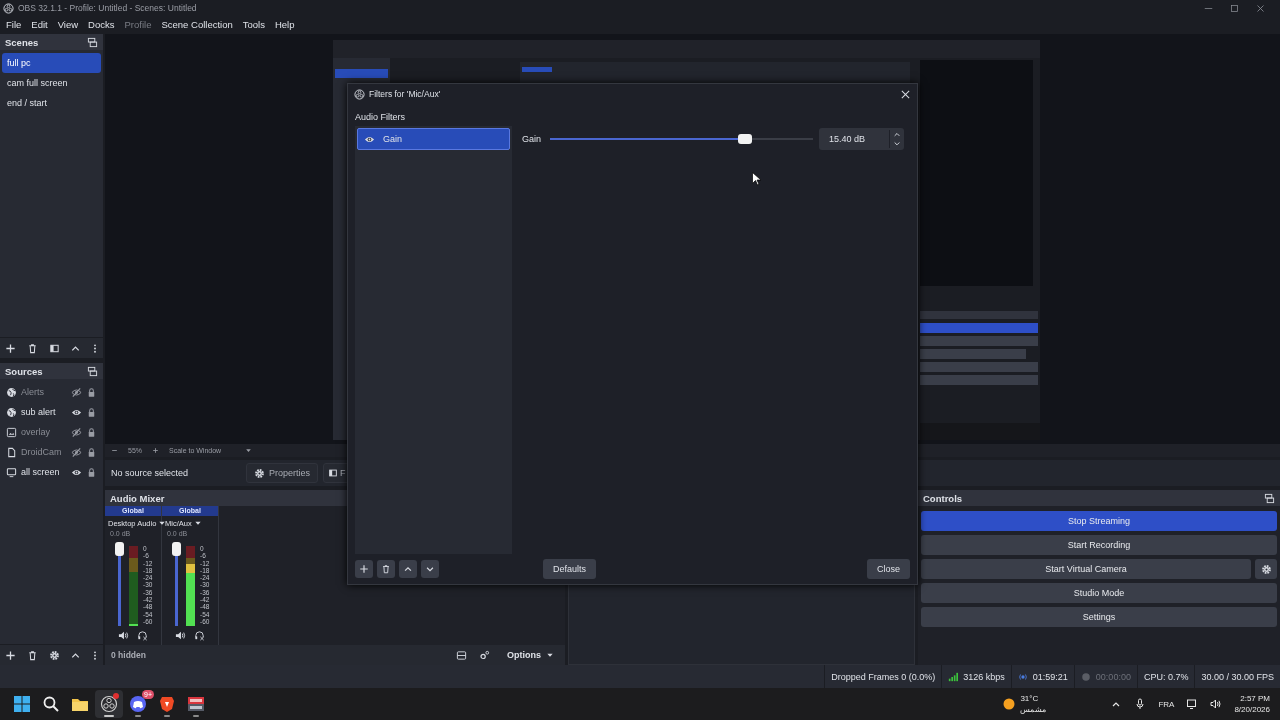  I want to click on lion-shield-icon, so click(167, 704).